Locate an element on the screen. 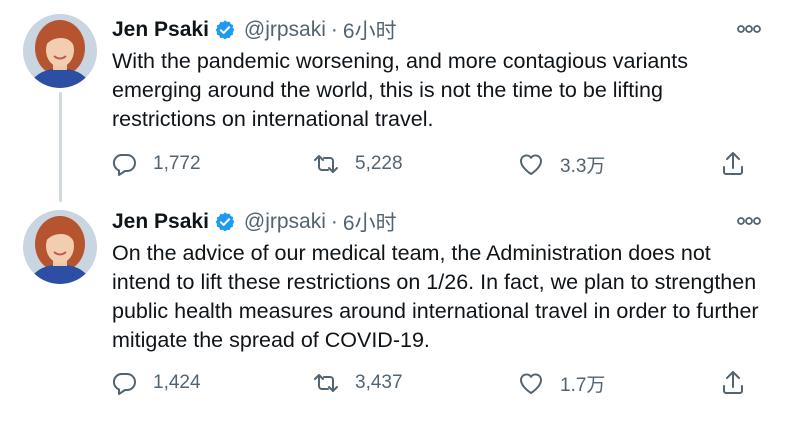  like-button: 1.7万 is located at coordinates (560, 383).